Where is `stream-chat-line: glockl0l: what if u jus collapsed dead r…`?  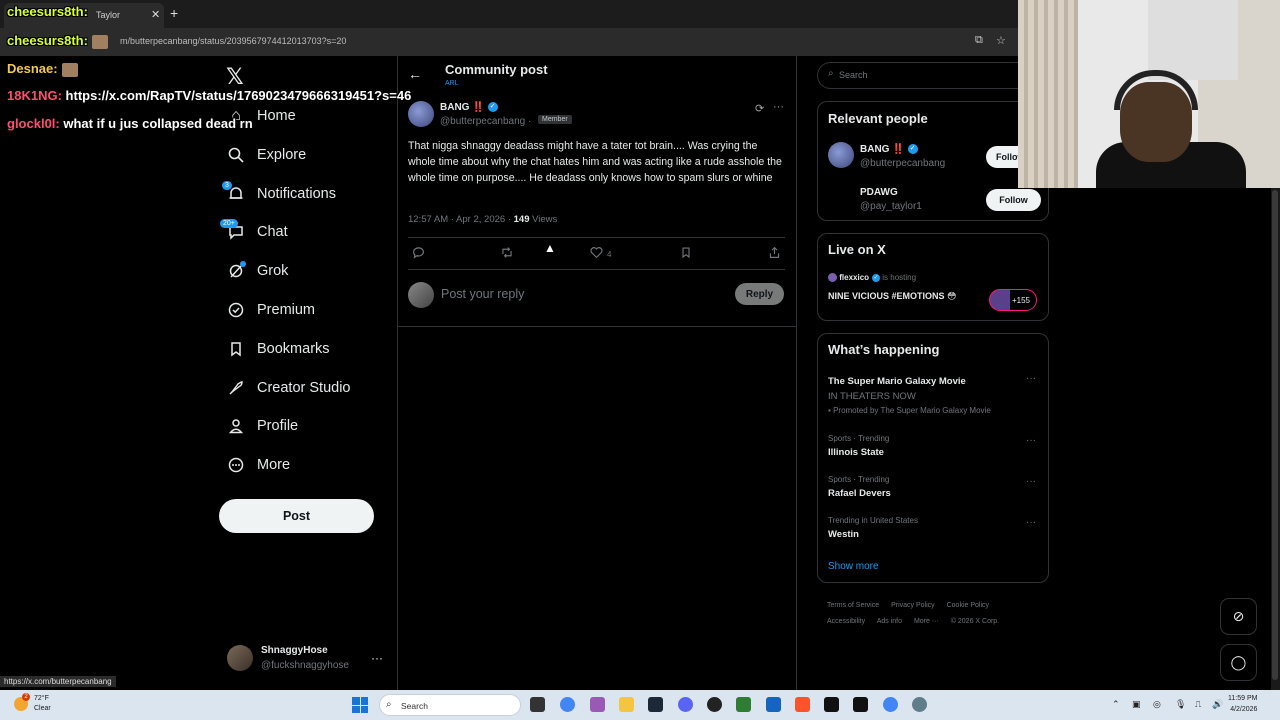
stream-chat-line: glockl0l: what if u jus collapsed dead r… is located at coordinates (130, 123).